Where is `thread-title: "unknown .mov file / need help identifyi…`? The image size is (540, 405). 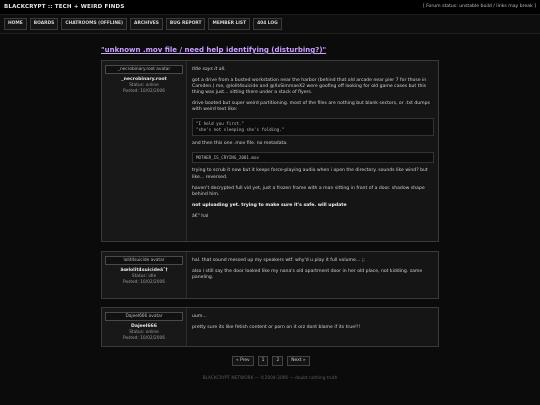 thread-title: "unknown .mov file / need help identifyi… is located at coordinates (213, 50).